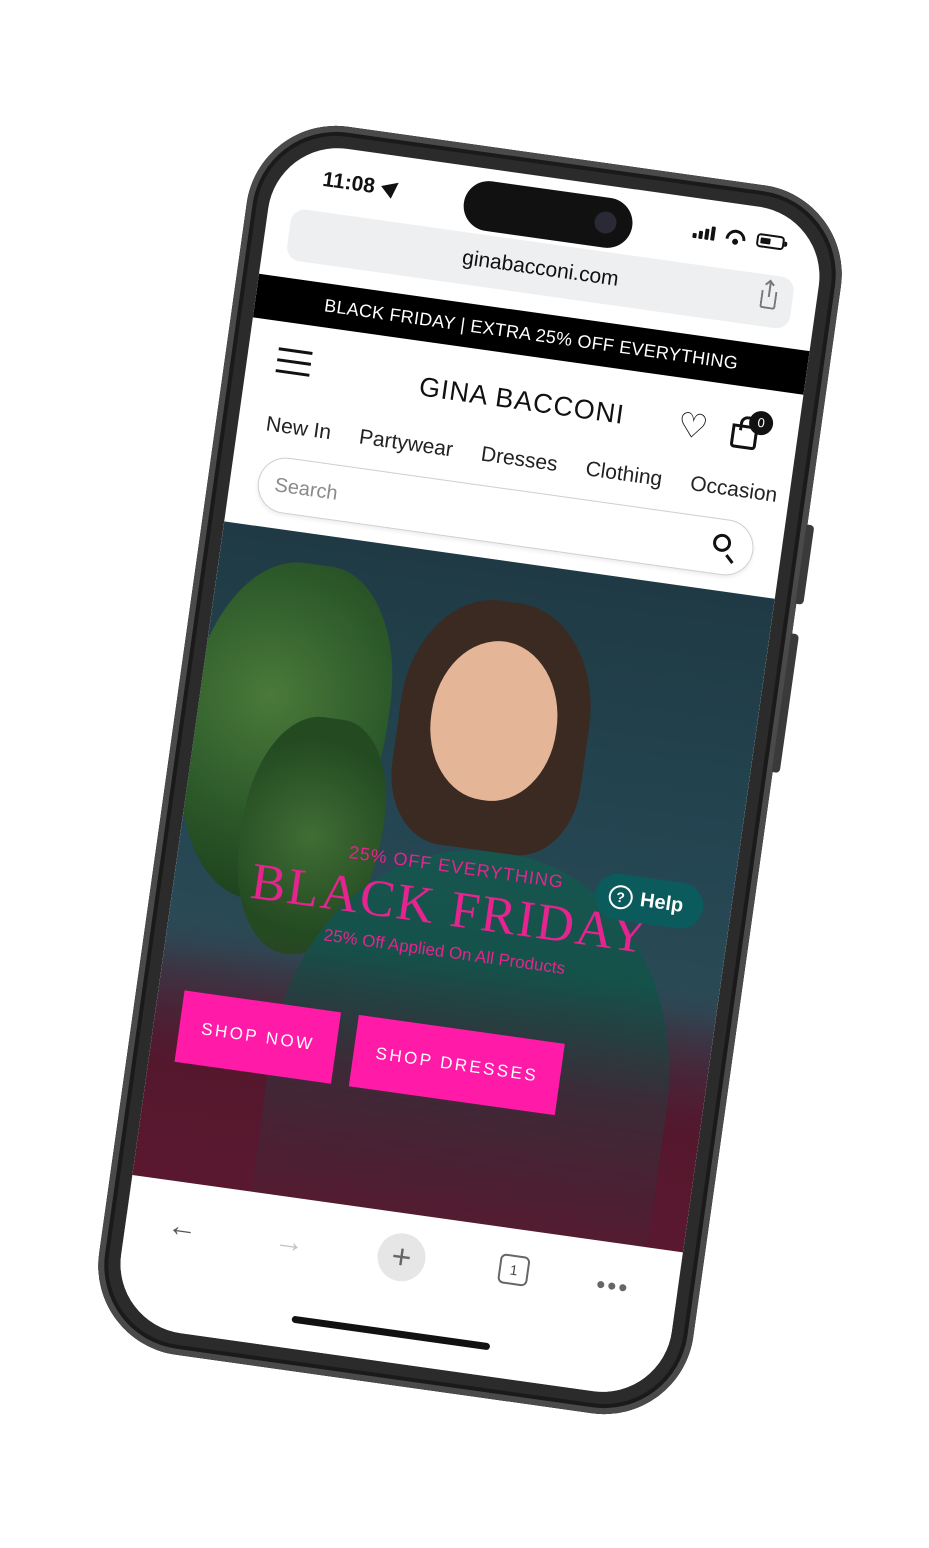 This screenshot has height=1548, width=929. Describe the element at coordinates (349, 182) in the screenshot. I see `status-time: 11:08` at that location.